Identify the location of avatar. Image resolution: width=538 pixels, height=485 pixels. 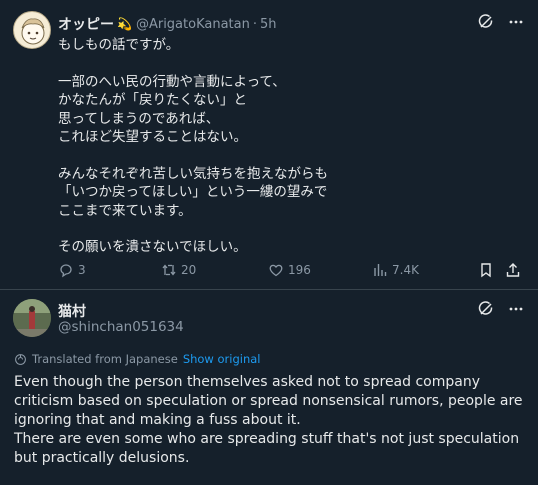
(32, 30).